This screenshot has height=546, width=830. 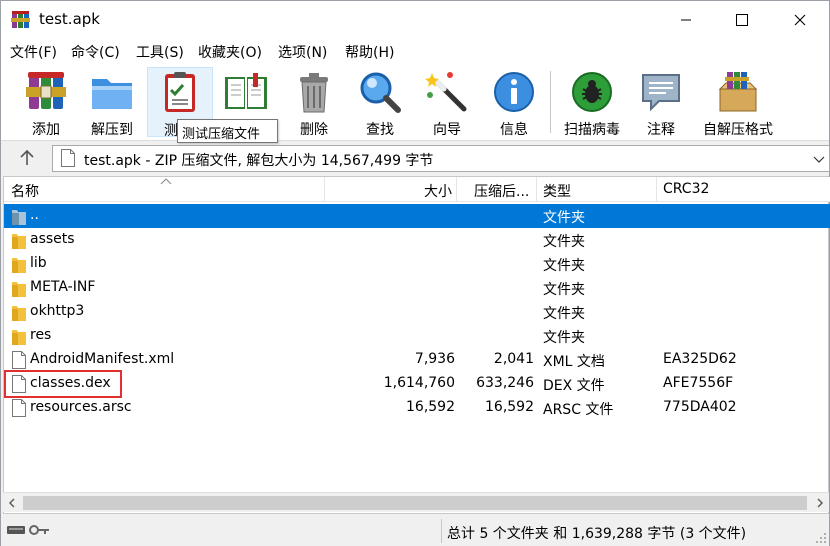 What do you see at coordinates (27, 158) in the screenshot?
I see `up-one-level-icon` at bounding box center [27, 158].